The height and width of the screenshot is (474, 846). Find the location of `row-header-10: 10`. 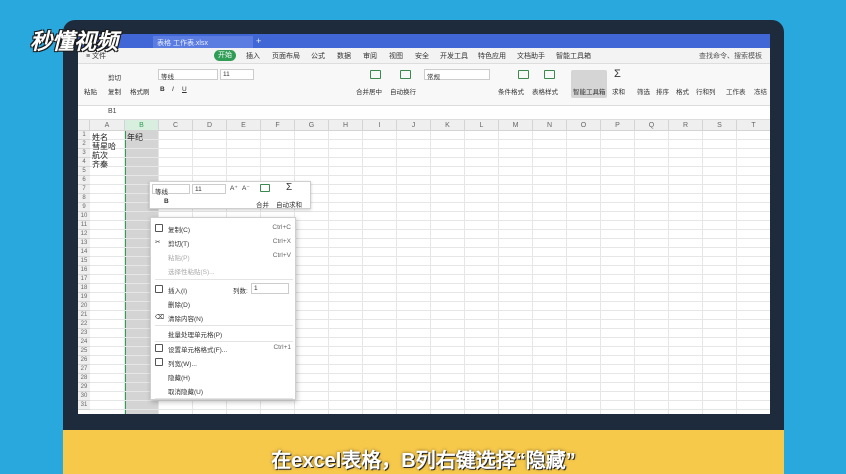

row-header-10: 10 is located at coordinates (84, 216).